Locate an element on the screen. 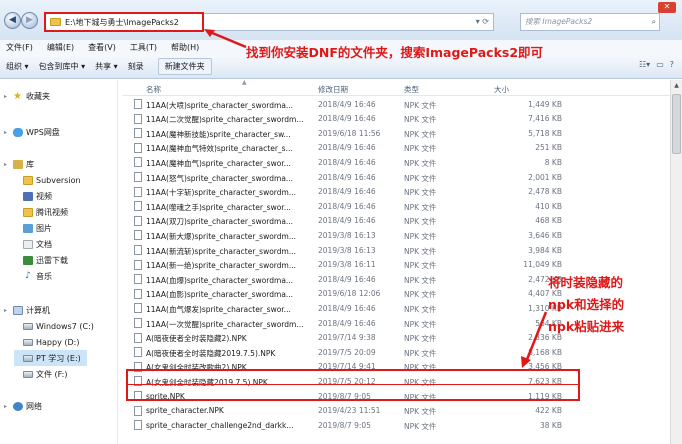  menu-help: 帮助(H) is located at coordinates (185, 47).